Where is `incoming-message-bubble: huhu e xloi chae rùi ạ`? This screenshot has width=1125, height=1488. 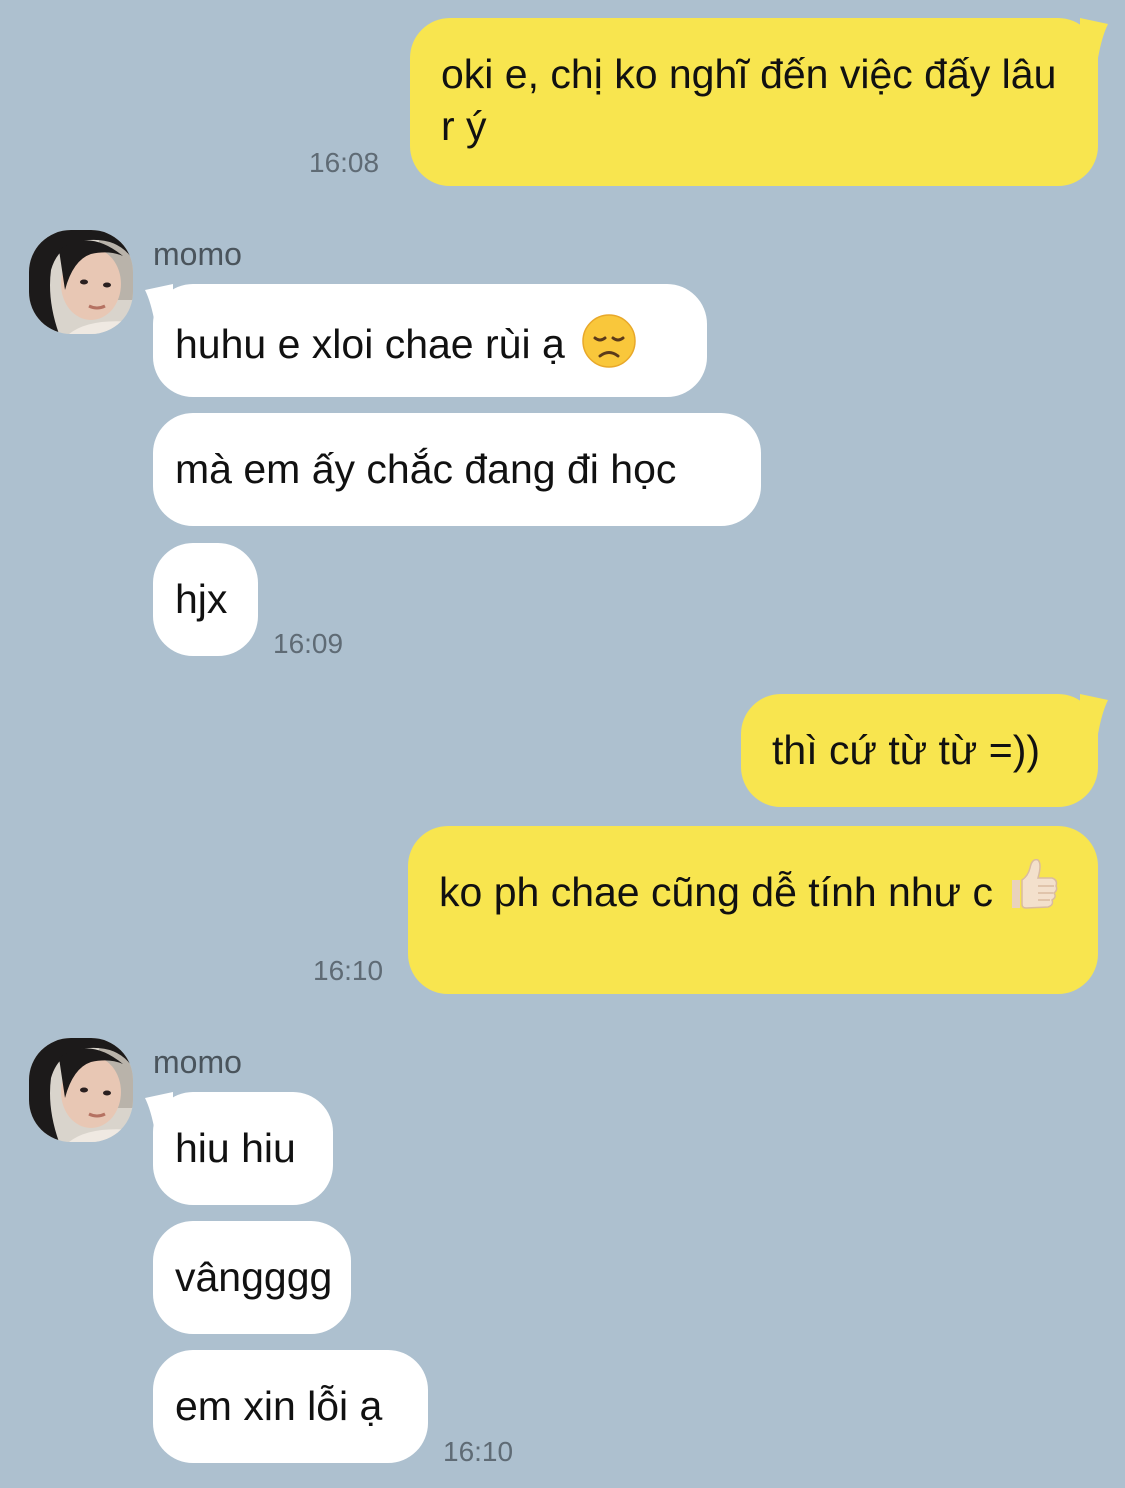
incoming-message-bubble: huhu e xloi chae rùi ạ is located at coordinates (430, 340).